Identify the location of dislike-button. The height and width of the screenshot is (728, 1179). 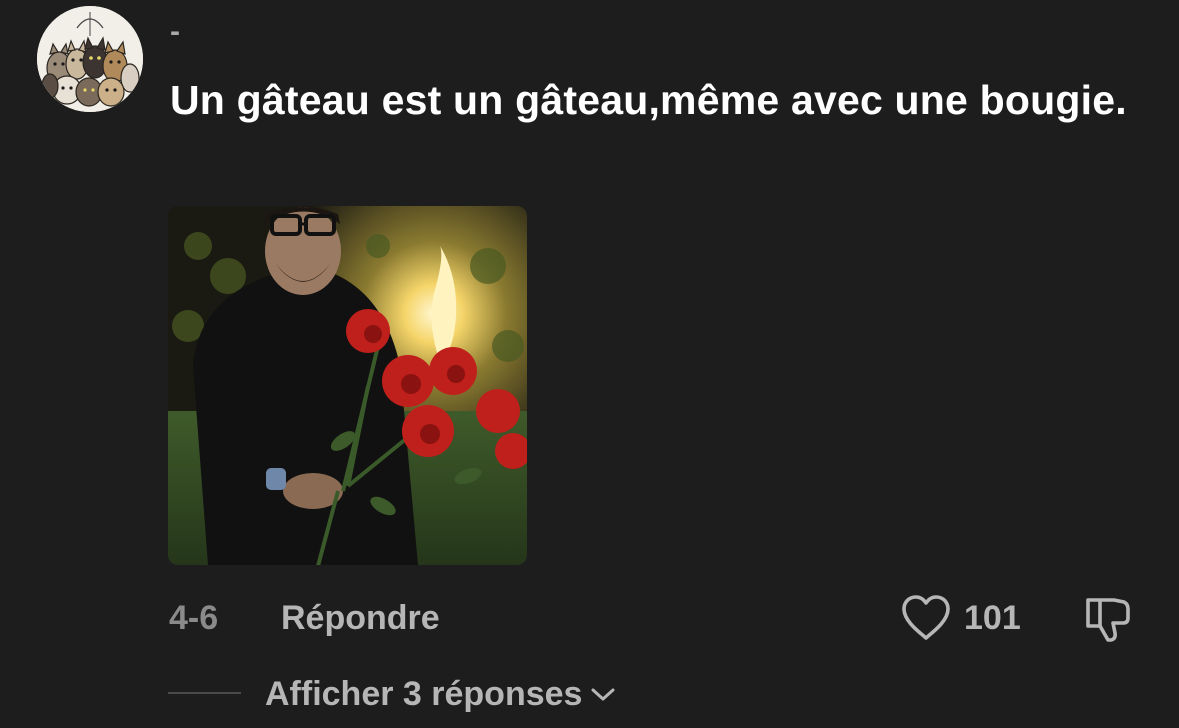
(1107, 619).